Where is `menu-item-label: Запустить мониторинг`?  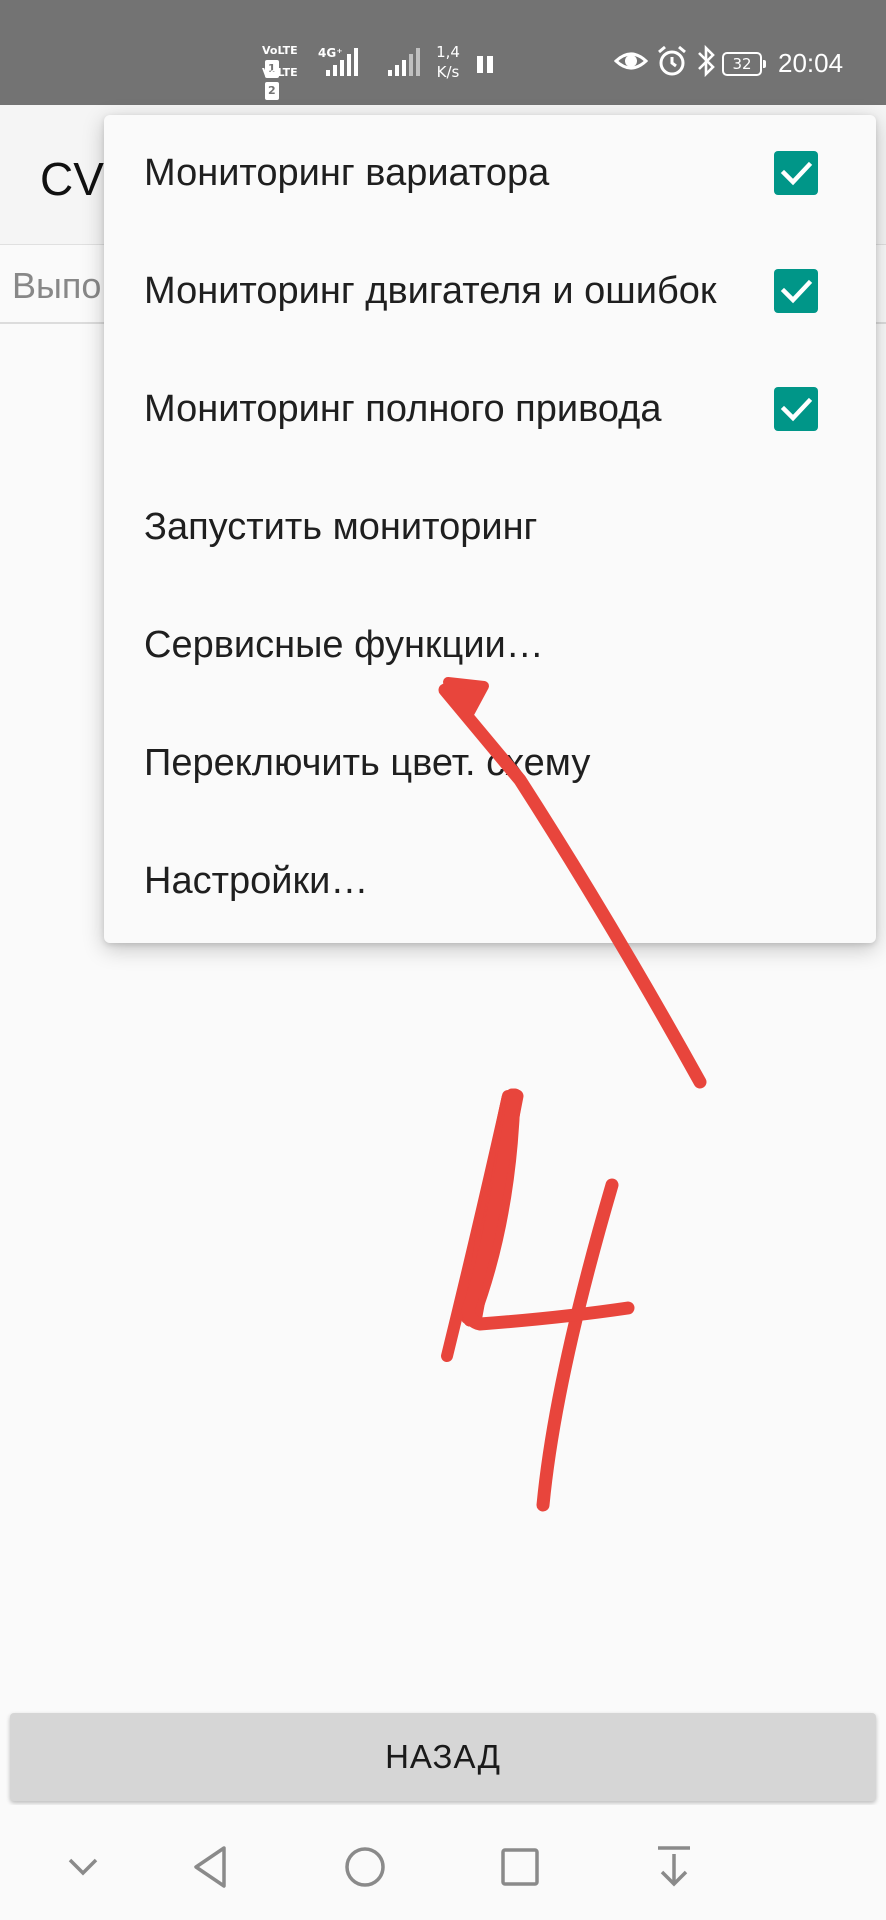 menu-item-label: Запустить мониторинг is located at coordinates (341, 527).